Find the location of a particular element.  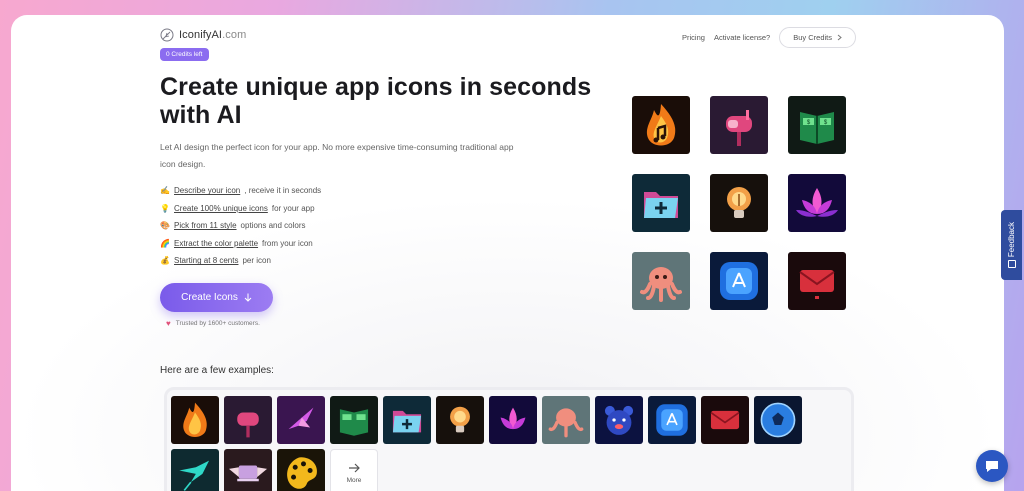

writing-hand-icon: ✍ is located at coordinates (165, 191).